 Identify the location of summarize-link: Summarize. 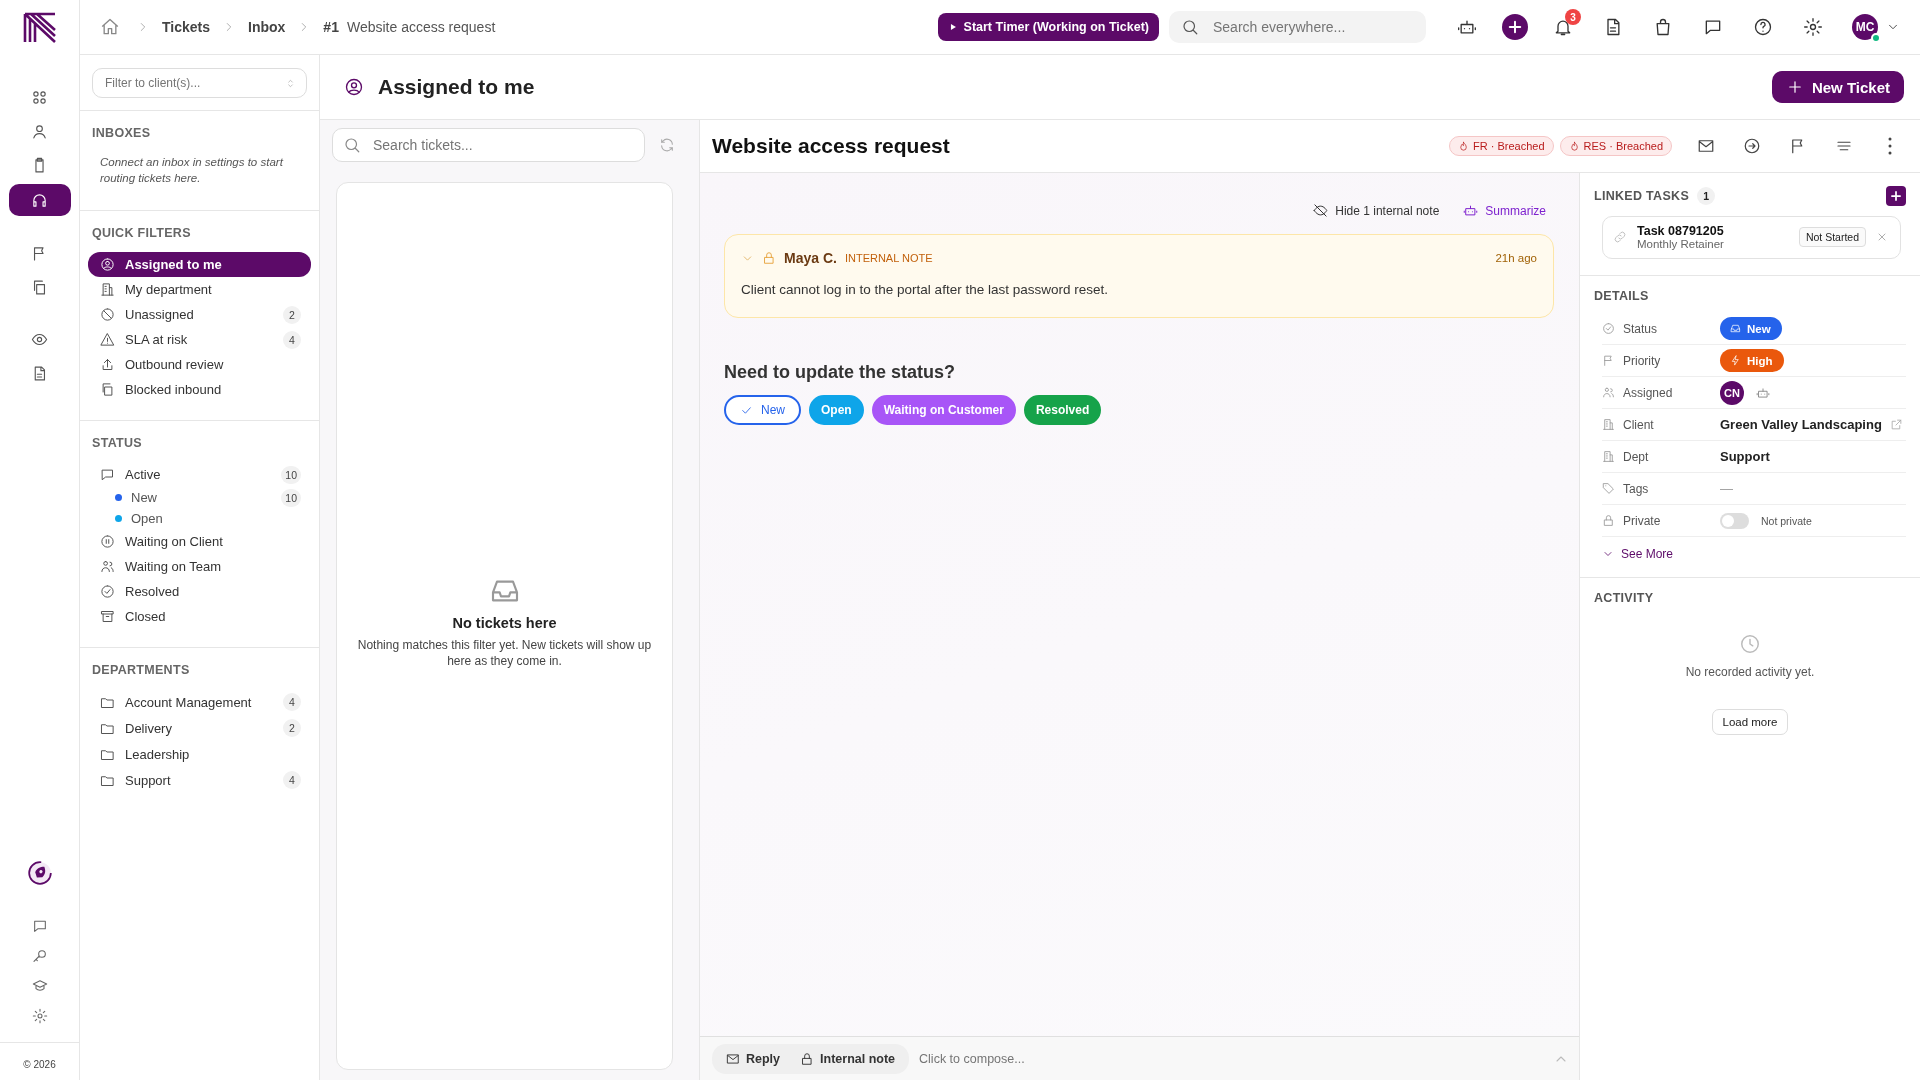
(1504, 210).